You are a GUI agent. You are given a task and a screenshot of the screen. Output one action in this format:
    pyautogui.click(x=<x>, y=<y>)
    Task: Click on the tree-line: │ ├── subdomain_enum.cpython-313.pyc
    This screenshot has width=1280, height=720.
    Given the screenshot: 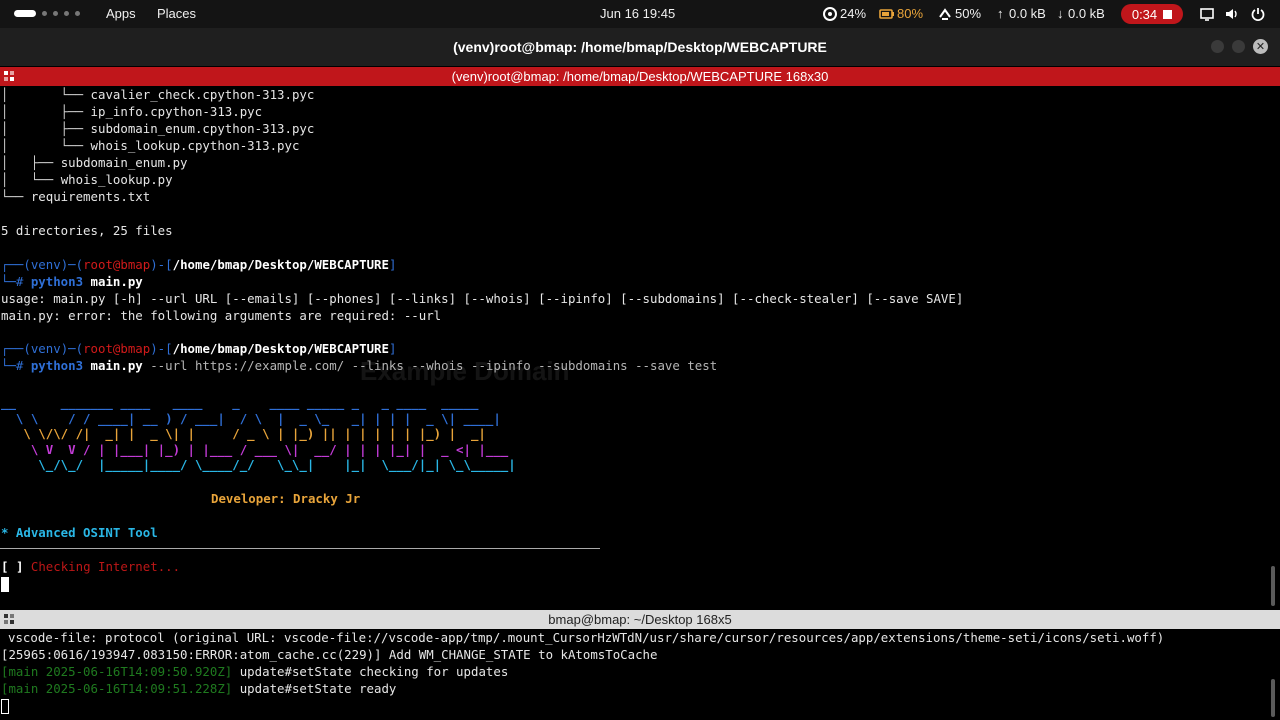 What is the action you would take?
    pyautogui.click(x=158, y=128)
    